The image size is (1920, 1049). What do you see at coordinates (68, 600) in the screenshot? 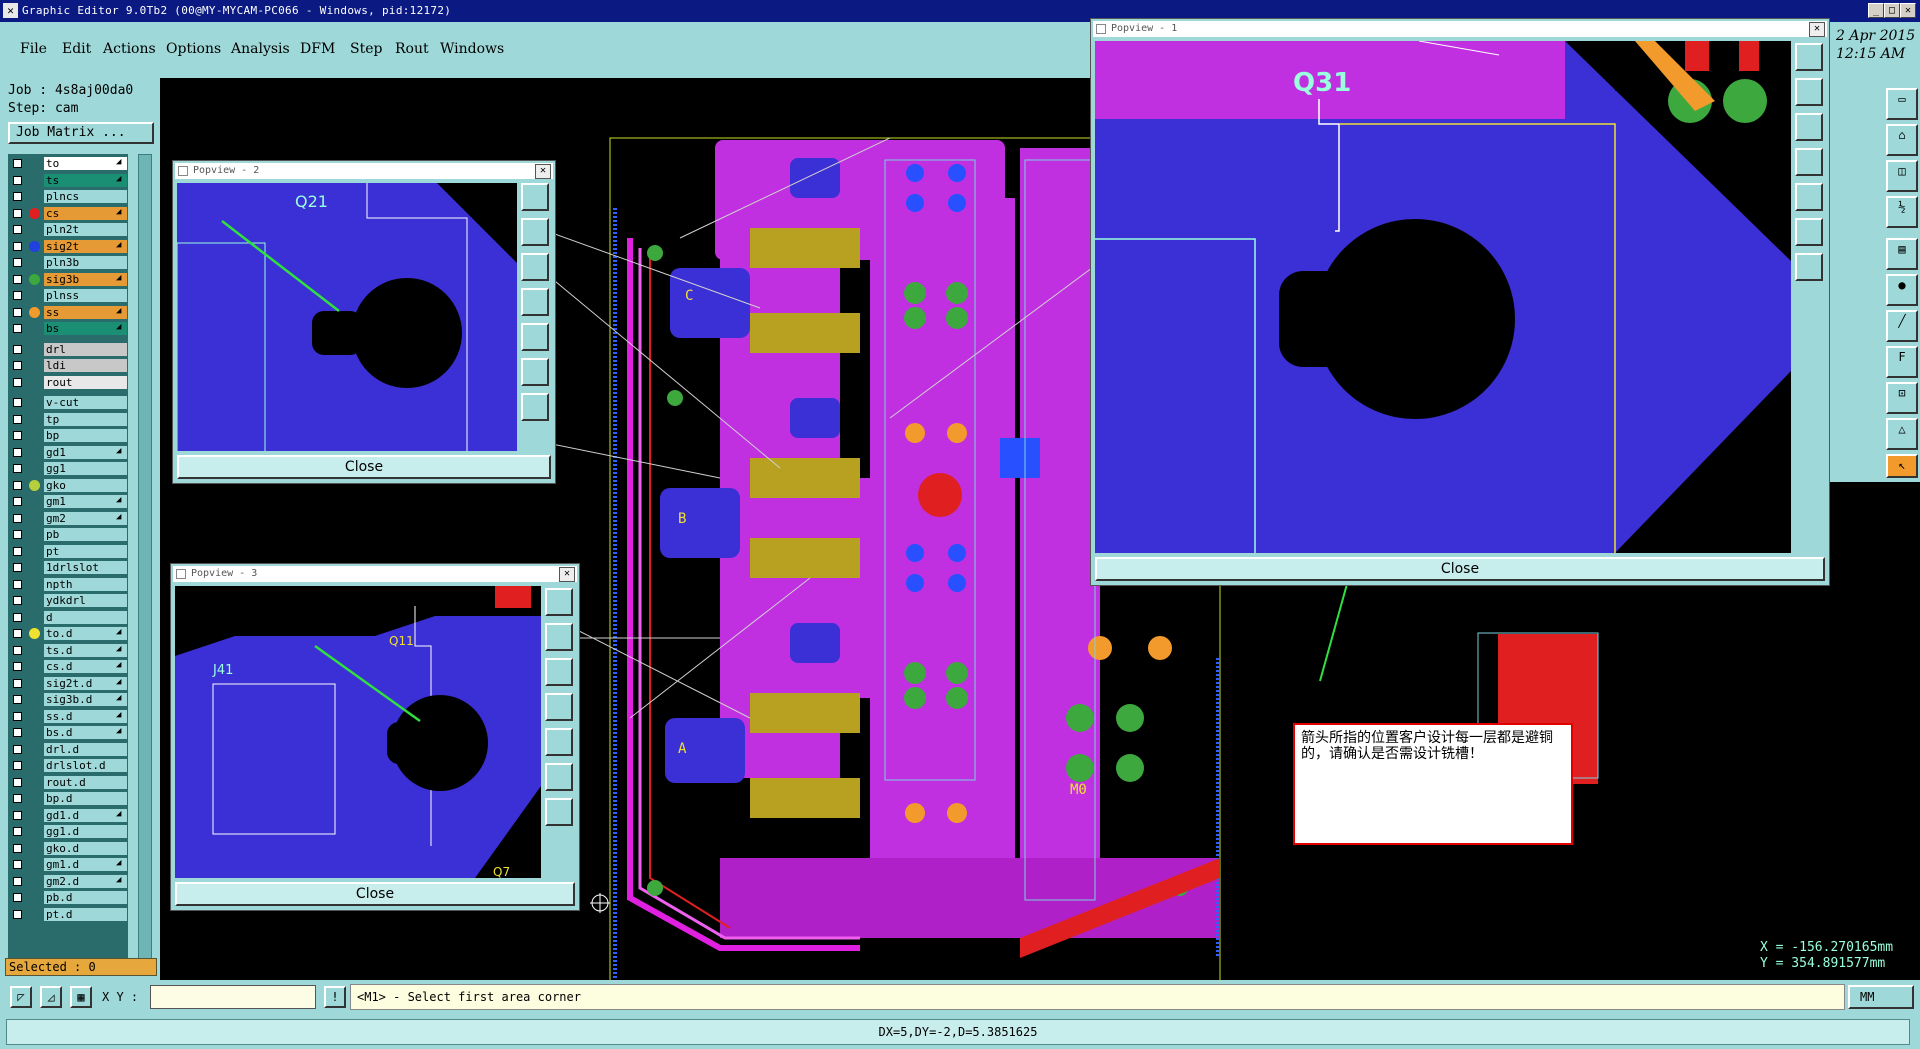
I see `layer-row: ydkdrl` at bounding box center [68, 600].